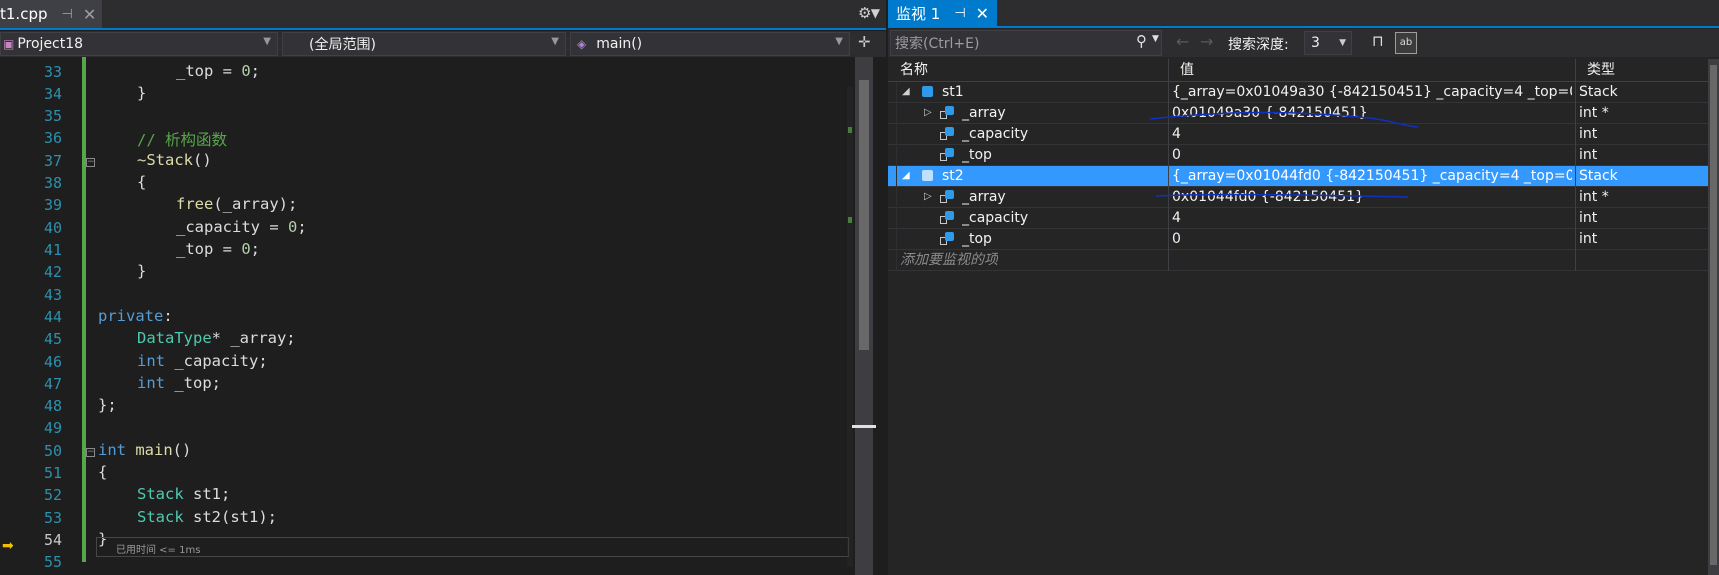 The height and width of the screenshot is (575, 1719). What do you see at coordinates (1298, 260) in the screenshot?
I see `add-watch-row: 添加要监视的项` at bounding box center [1298, 260].